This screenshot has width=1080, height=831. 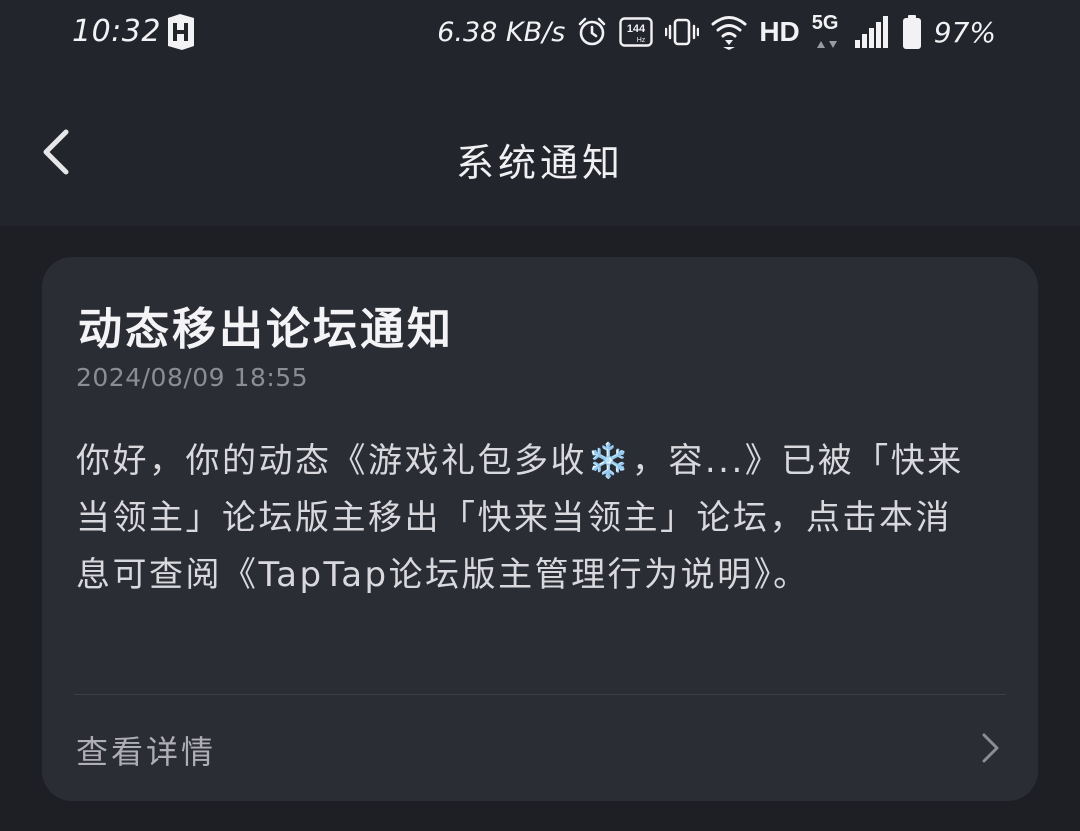 I want to click on view-details-row: 查看详情, so click(x=540, y=748).